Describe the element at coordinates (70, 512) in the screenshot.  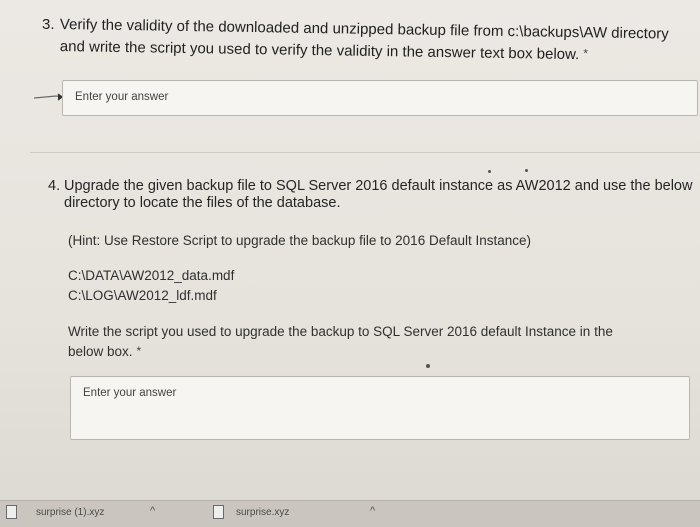
I see `download-item-1: surprise (1).xyz` at that location.